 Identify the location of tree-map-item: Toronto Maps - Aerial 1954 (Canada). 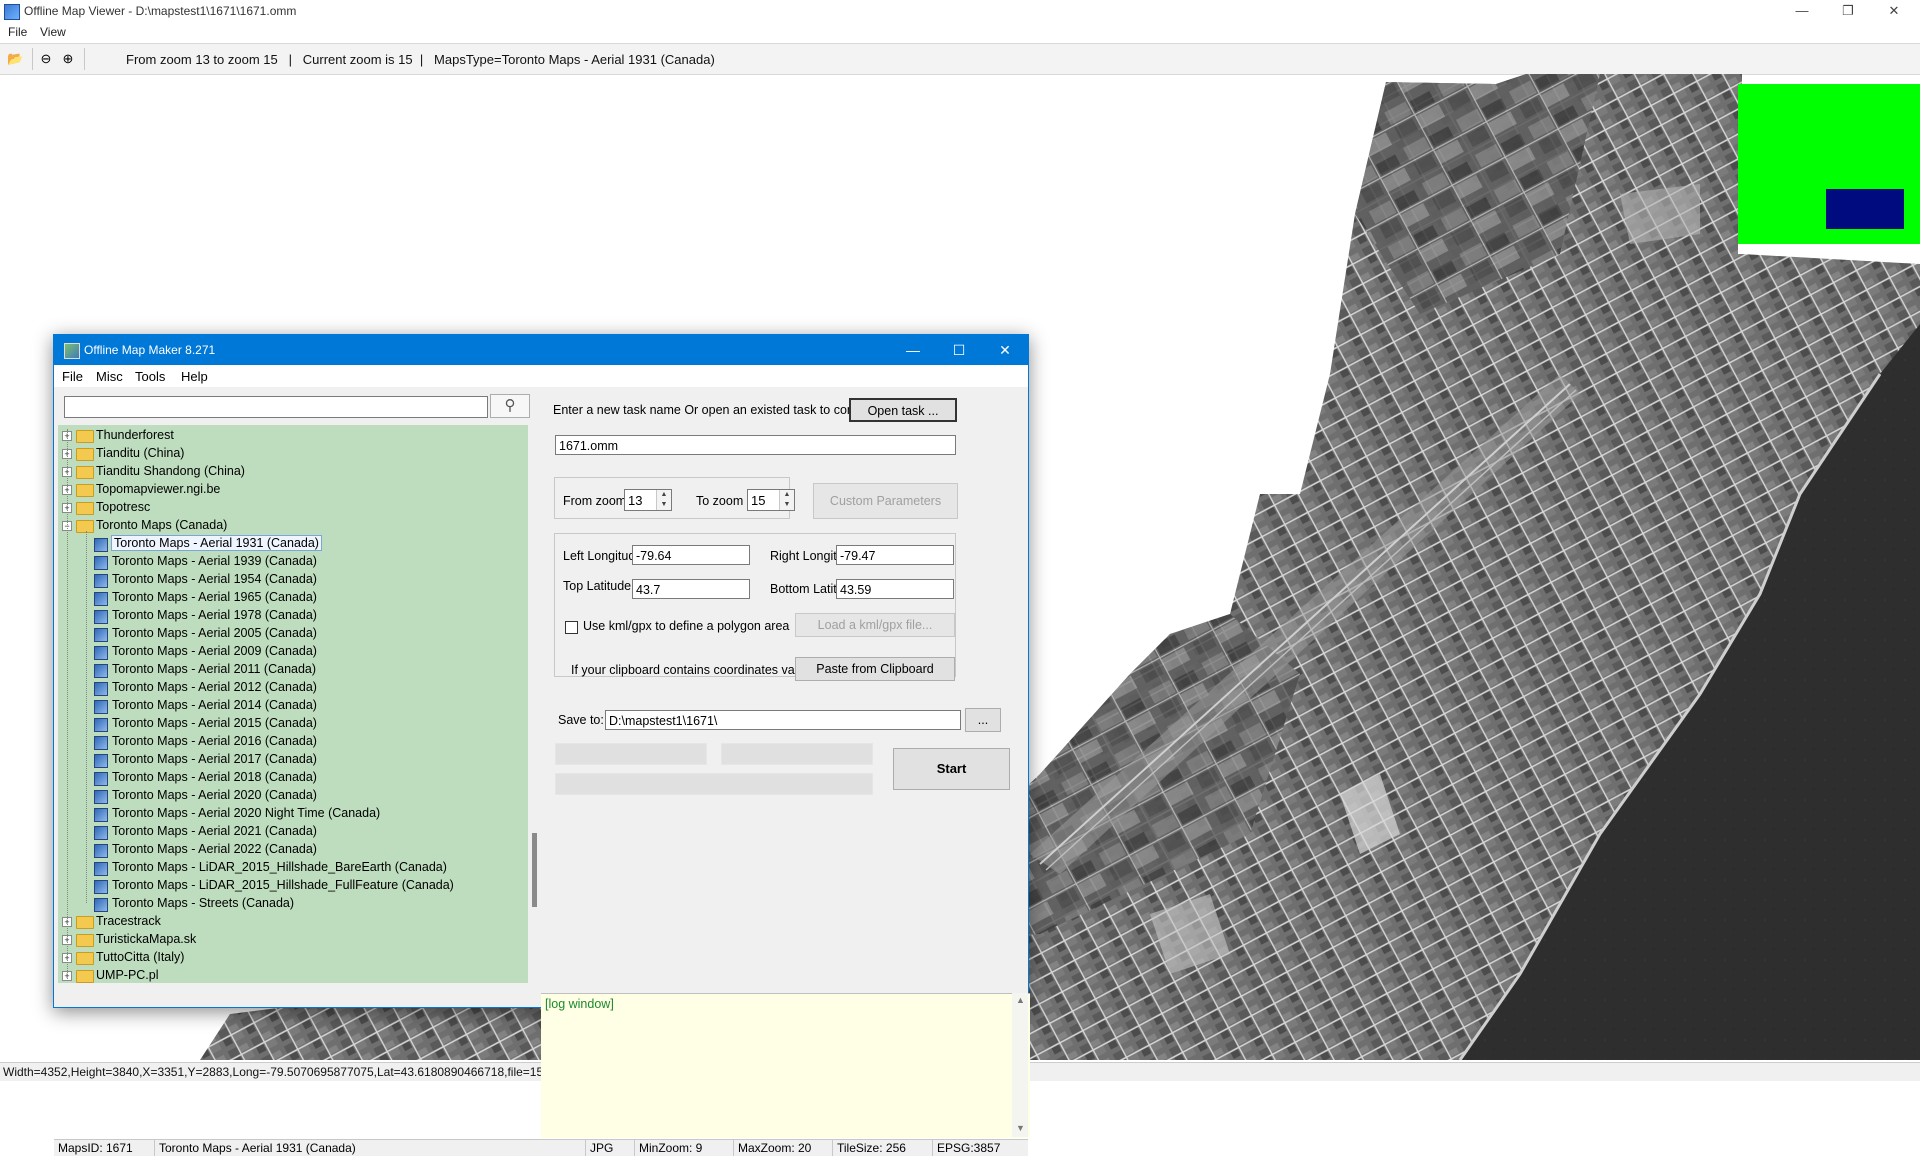
(288, 580).